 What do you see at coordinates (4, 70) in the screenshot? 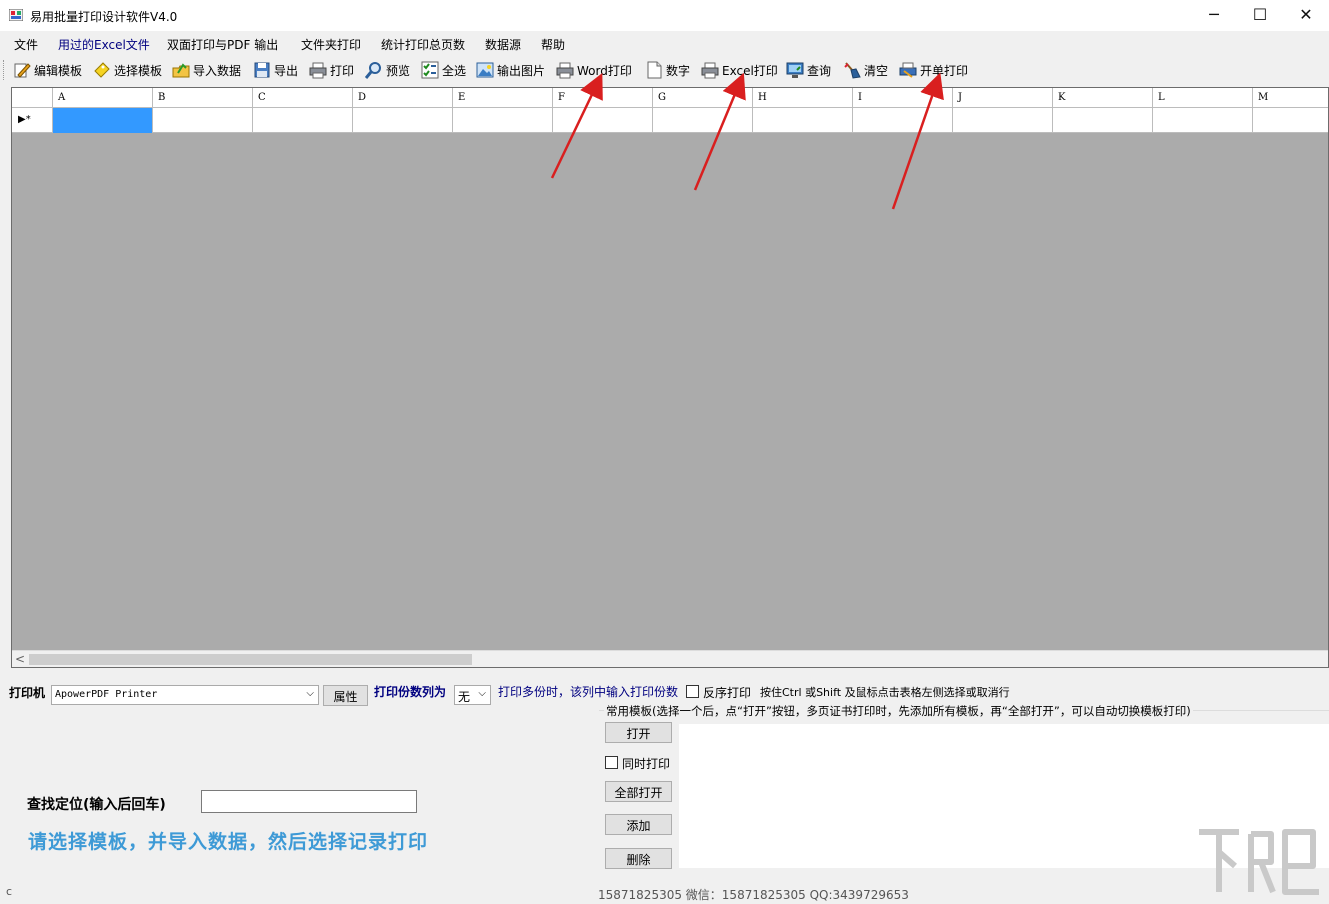
I see `toolbar-grip` at bounding box center [4, 70].